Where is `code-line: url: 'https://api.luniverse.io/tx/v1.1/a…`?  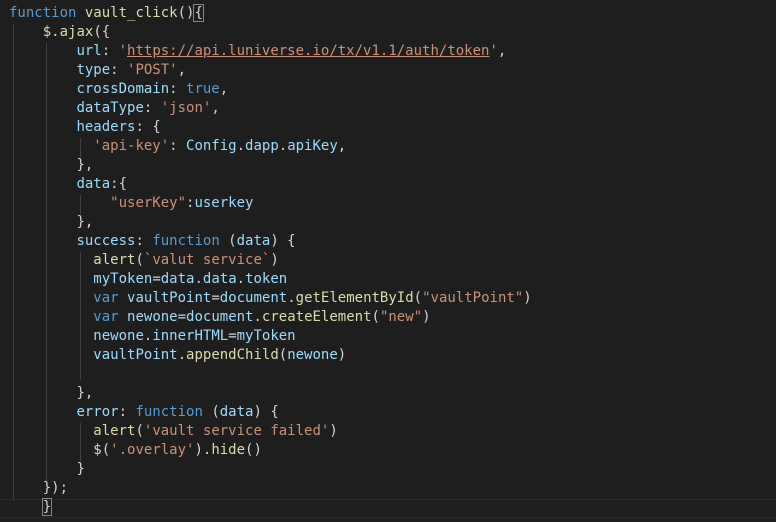 code-line: url: 'https://api.luniverse.io/tx/v1.1/a… is located at coordinates (388, 51).